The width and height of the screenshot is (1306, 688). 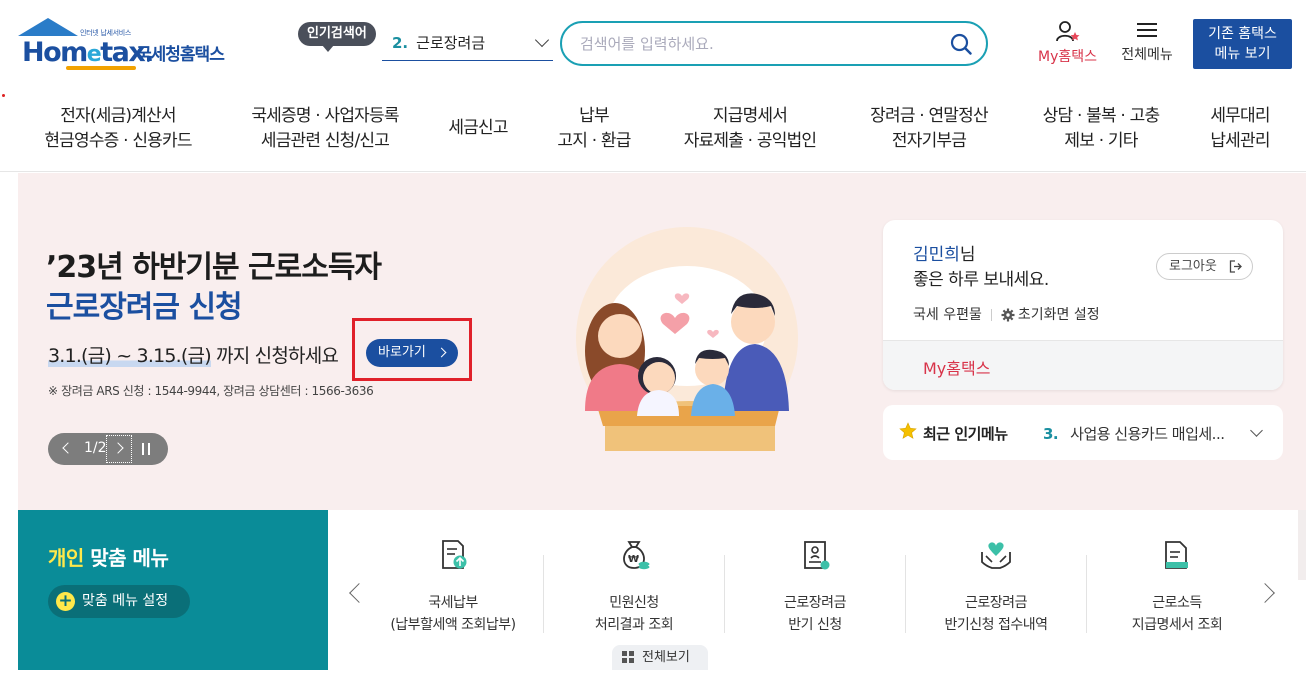 I want to click on popular-search-select: 2. 근로장려금, so click(x=467, y=44).